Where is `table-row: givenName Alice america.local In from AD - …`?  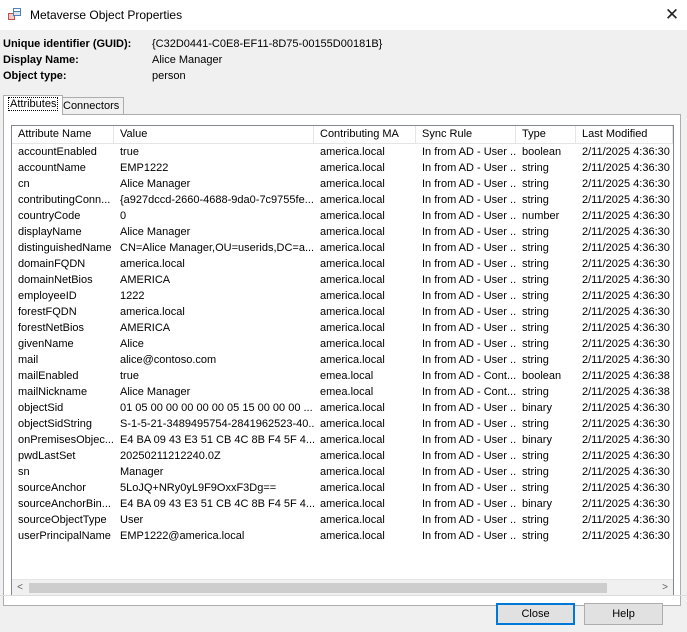
table-row: givenName Alice america.local In from AD - … is located at coordinates (342, 344).